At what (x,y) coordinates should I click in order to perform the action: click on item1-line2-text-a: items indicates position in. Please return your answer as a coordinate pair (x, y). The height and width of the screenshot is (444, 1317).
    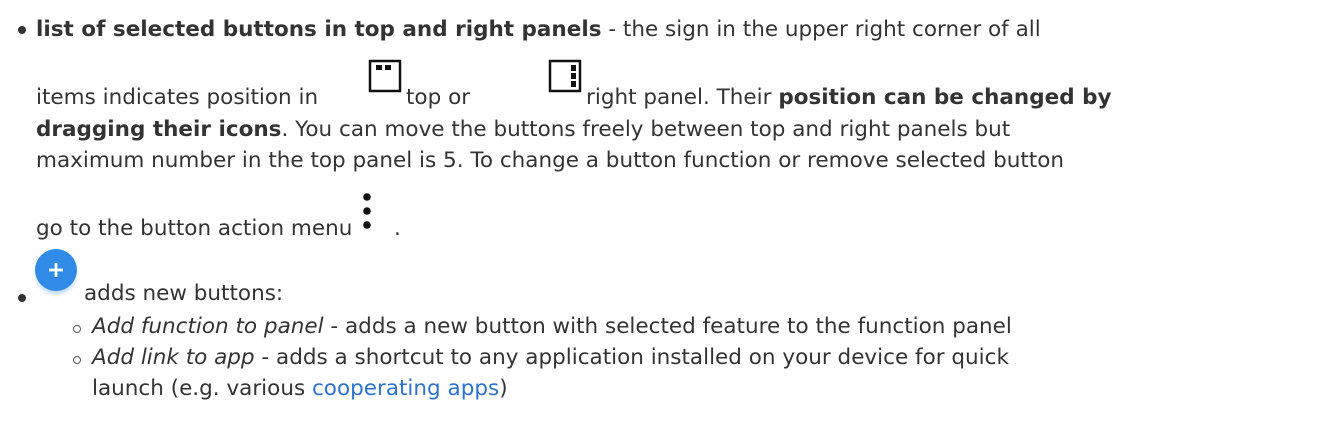
    Looking at the image, I should click on (177, 97).